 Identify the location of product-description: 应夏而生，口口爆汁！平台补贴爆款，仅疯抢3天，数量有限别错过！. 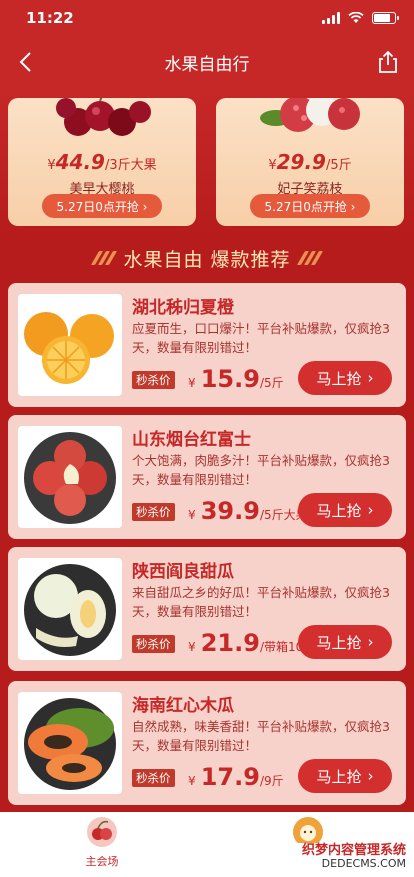
(261, 338).